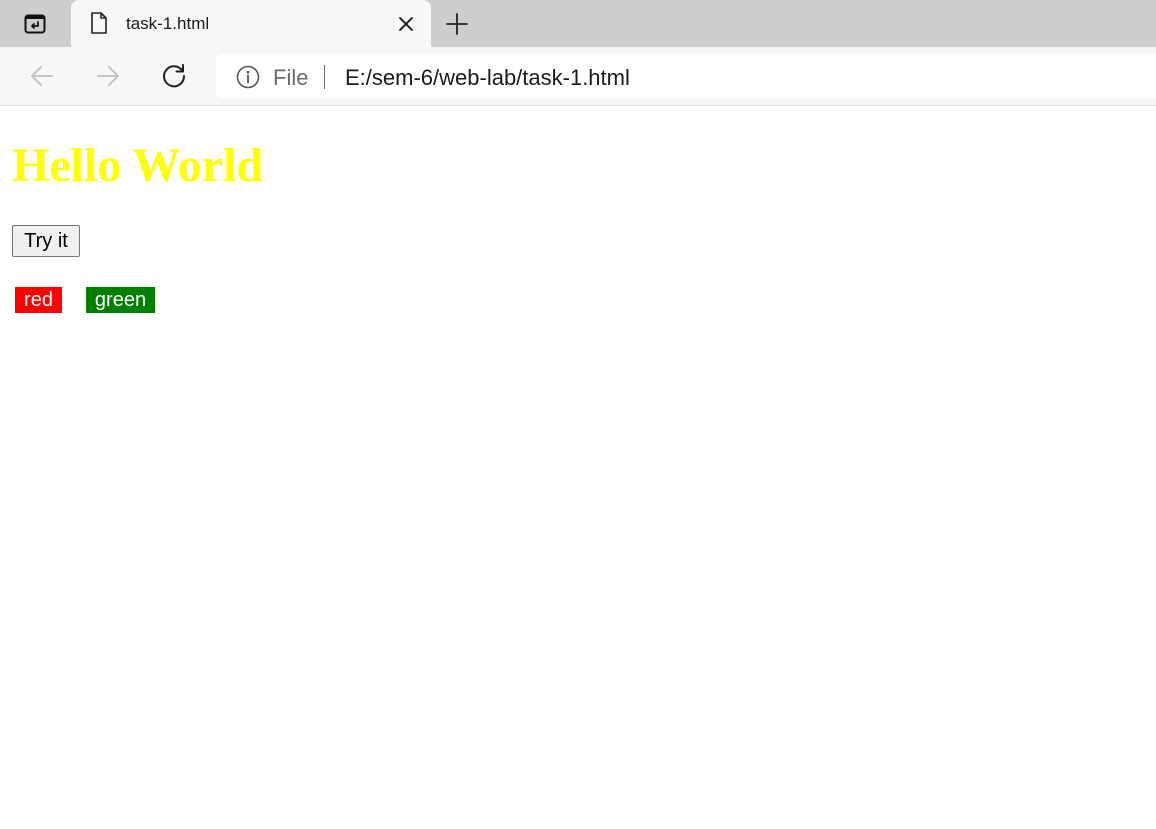  Describe the element at coordinates (138, 165) in the screenshot. I see `page-heading: Hello World` at that location.